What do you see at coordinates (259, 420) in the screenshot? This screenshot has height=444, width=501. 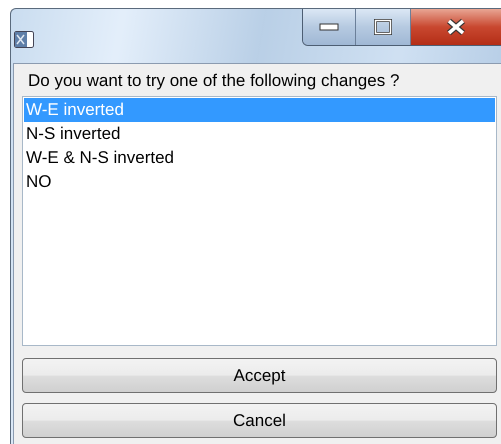 I see `cancel-button: Cancel` at bounding box center [259, 420].